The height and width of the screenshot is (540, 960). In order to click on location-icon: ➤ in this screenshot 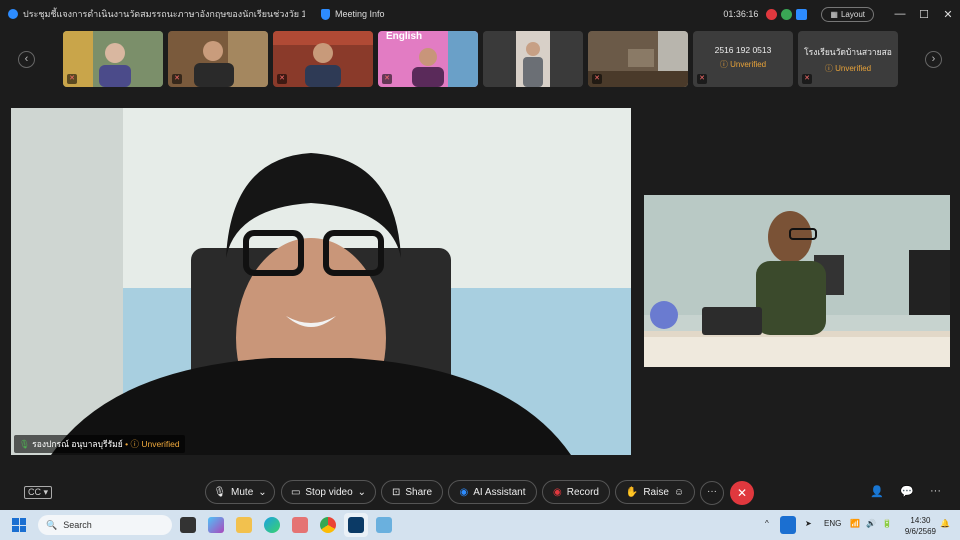, I will do `click(808, 523)`.